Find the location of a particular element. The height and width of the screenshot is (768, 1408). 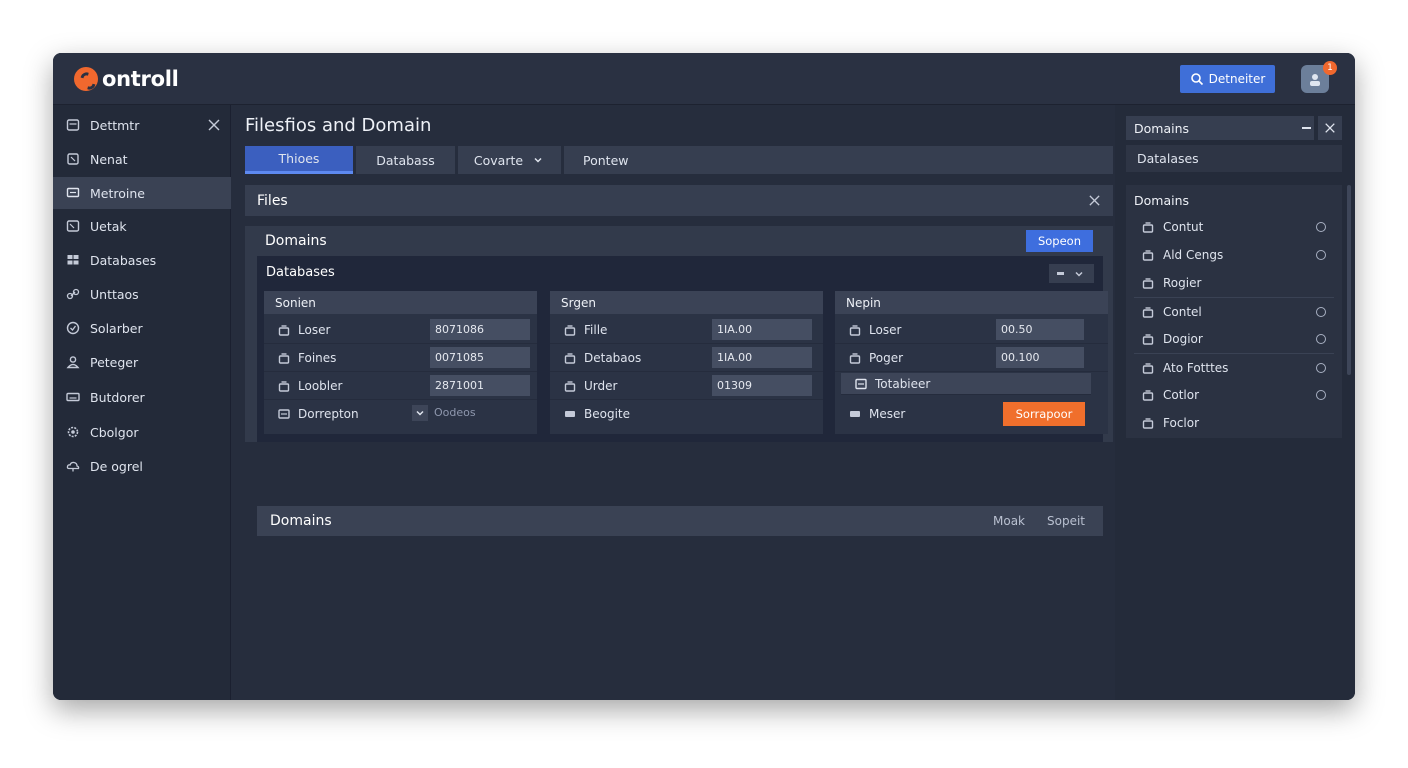

databases-control is located at coordinates (1071, 273).